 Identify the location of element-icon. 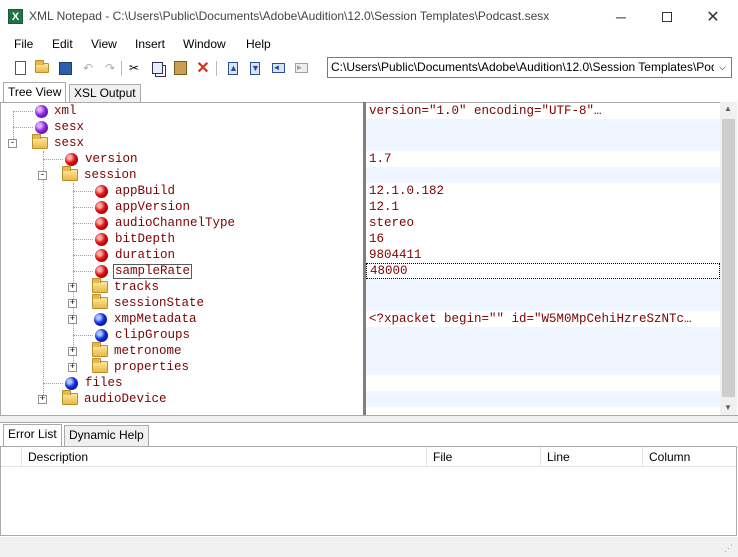
(100, 319).